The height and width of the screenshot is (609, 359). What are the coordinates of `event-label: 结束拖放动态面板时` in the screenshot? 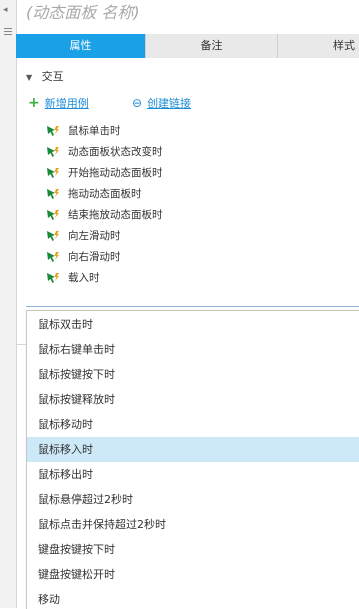 It's located at (115, 215).